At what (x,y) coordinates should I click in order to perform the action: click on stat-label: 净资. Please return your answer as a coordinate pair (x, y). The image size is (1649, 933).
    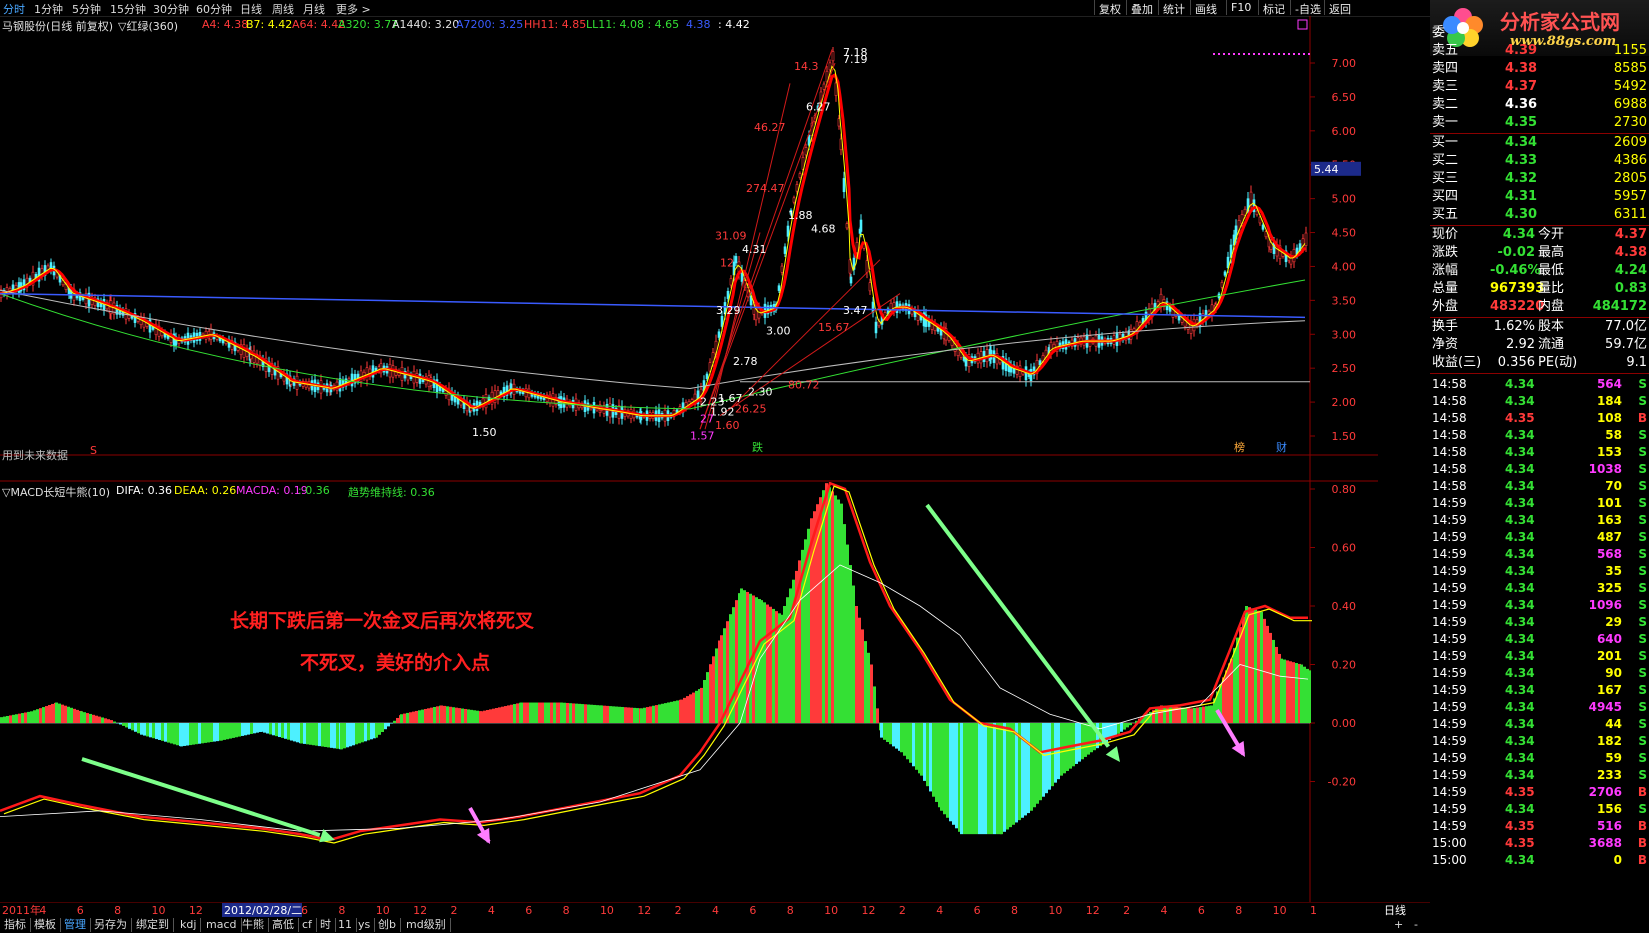
    Looking at the image, I should click on (1445, 344).